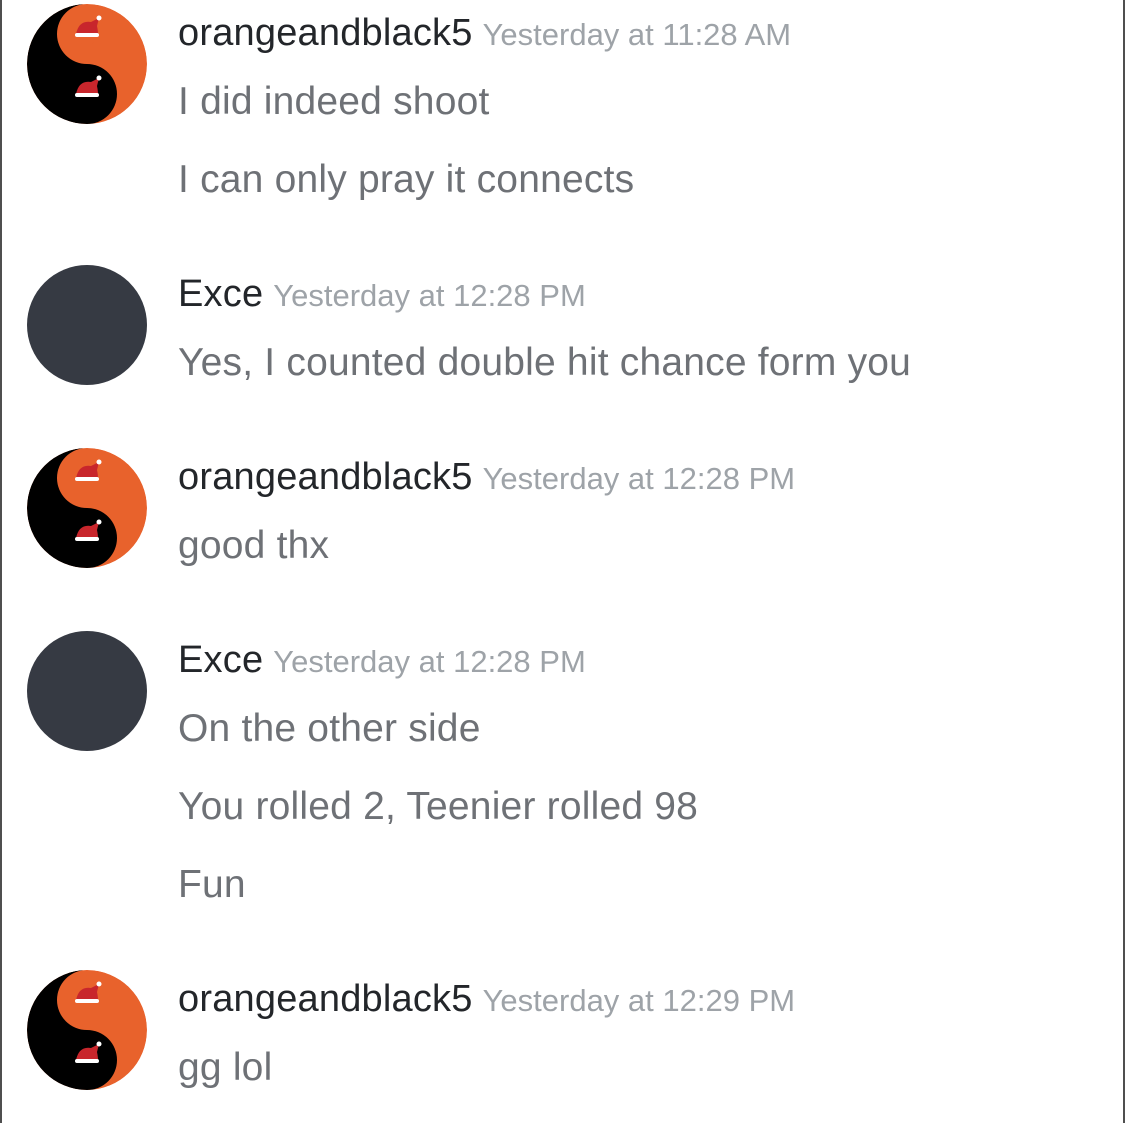 This screenshot has width=1125, height=1123. I want to click on message-text: Fun, so click(212, 884).